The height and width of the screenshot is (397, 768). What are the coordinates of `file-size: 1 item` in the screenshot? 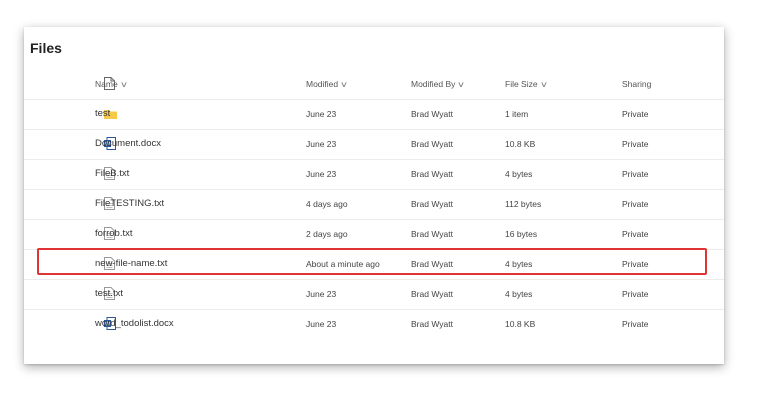 It's located at (517, 114).